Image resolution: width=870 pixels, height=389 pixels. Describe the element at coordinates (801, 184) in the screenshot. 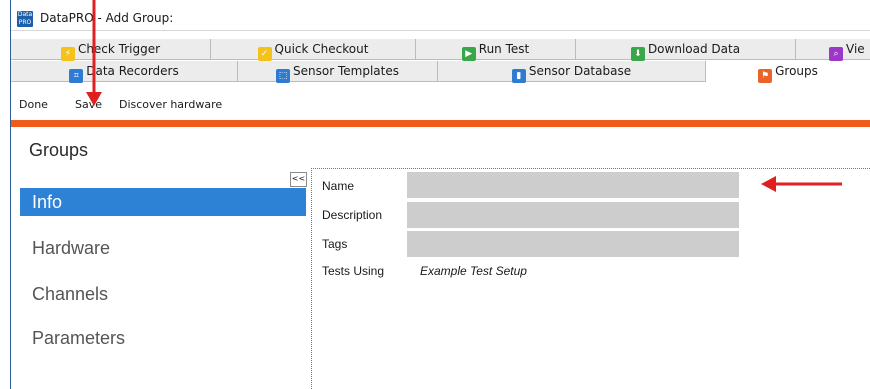

I see `name-field-arrow-icon` at that location.